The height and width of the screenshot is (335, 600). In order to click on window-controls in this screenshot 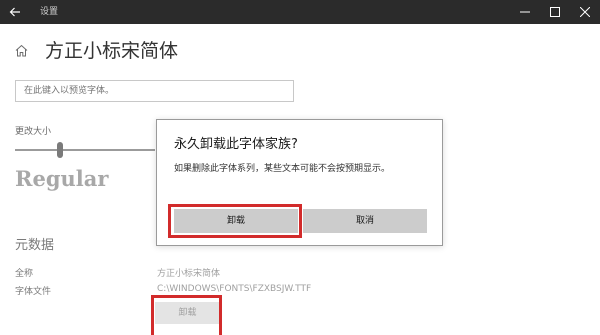, I will do `click(555, 12)`.